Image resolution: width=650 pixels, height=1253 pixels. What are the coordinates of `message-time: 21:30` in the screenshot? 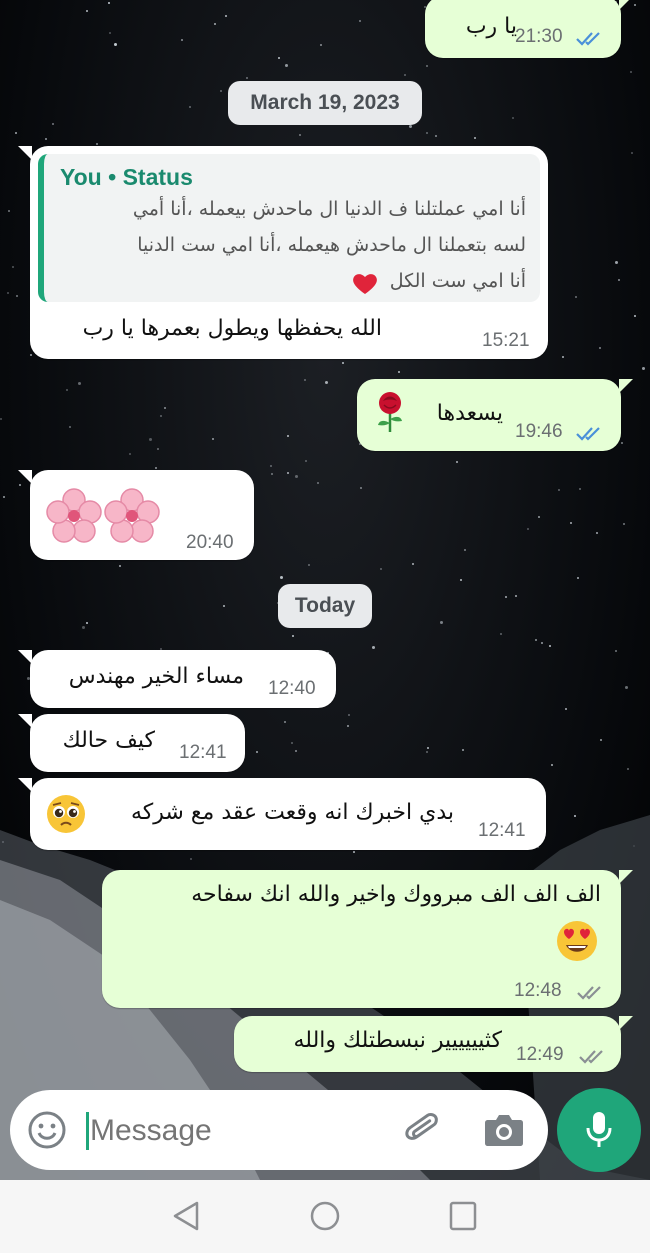 It's located at (539, 36).